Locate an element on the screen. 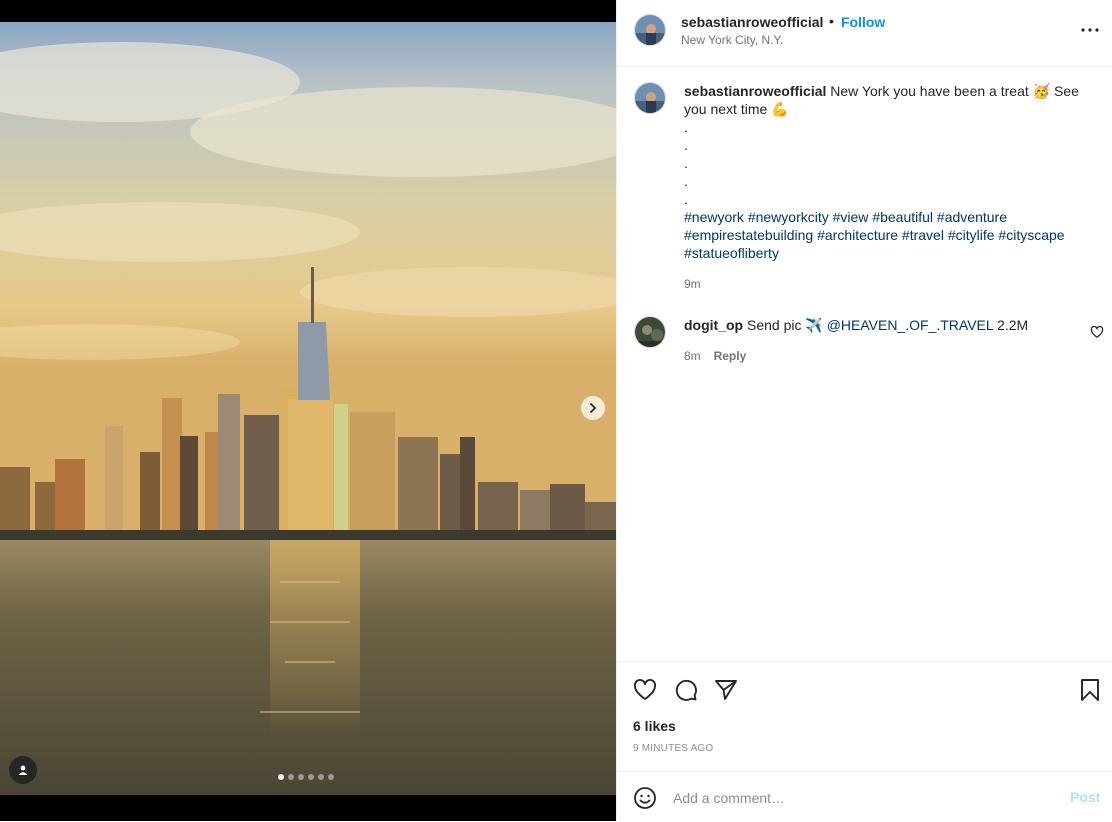 Image resolution: width=1112 pixels, height=822 pixels. bookmark-icon is located at coordinates (1090, 690).